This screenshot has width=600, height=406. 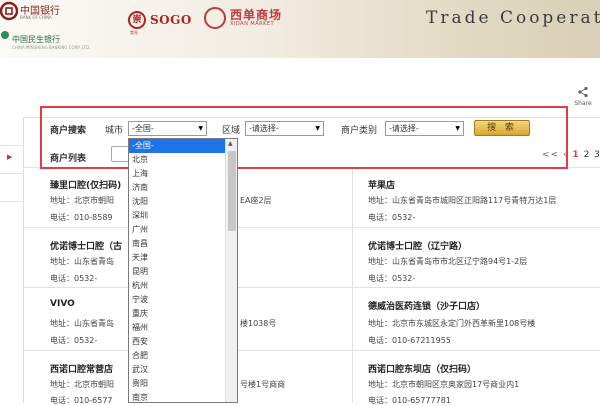 I want to click on minsheng-name: 中国民生银行, so click(x=36, y=39).